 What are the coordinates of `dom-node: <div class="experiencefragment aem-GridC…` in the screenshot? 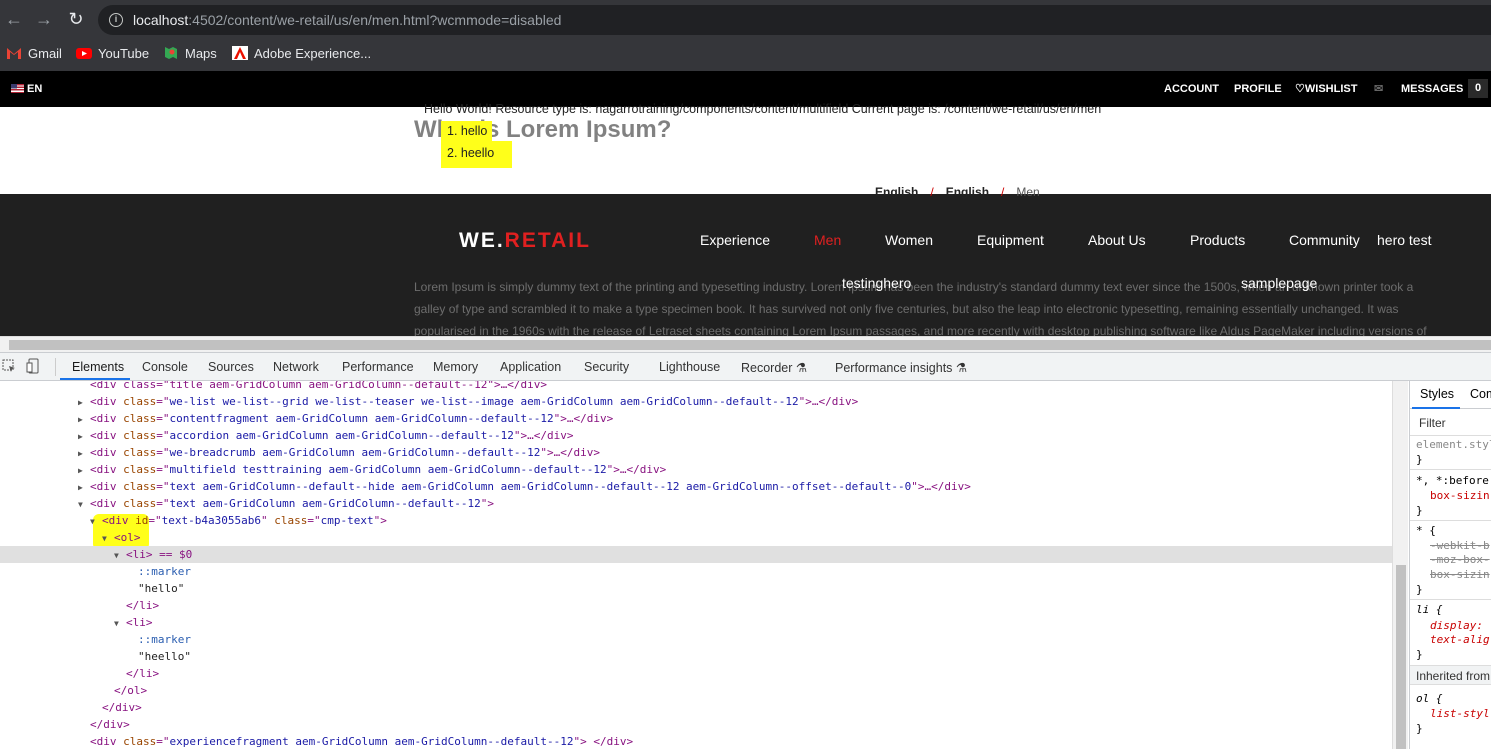 It's located at (696, 741).